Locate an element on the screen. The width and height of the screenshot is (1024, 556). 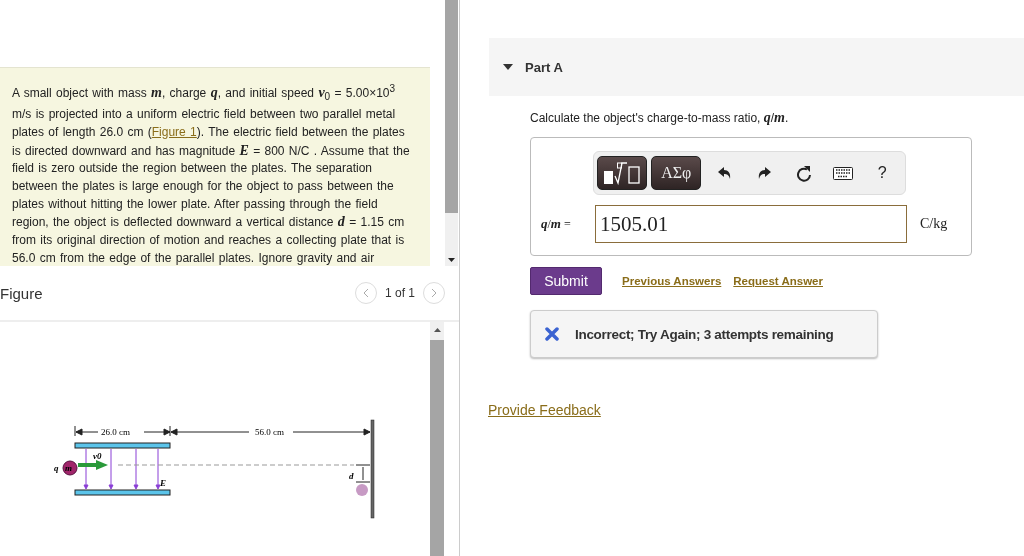
symbols-button: ΑΣφ is located at coordinates (676, 173).